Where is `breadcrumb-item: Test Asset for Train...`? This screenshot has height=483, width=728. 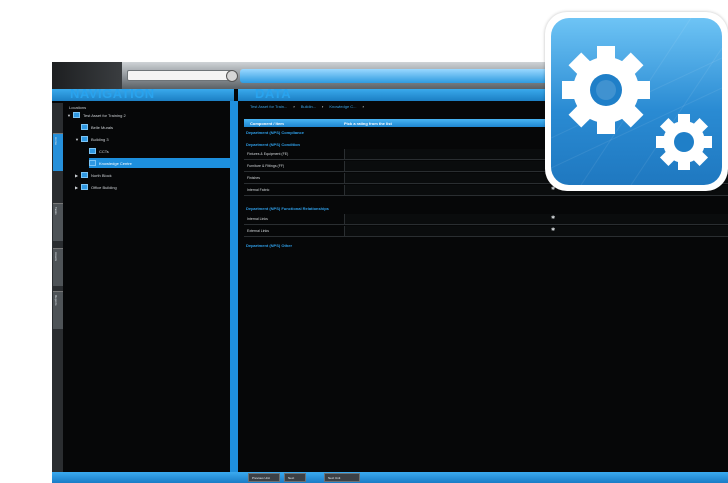
breadcrumb-item: Test Asset for Train... is located at coordinates (268, 108).